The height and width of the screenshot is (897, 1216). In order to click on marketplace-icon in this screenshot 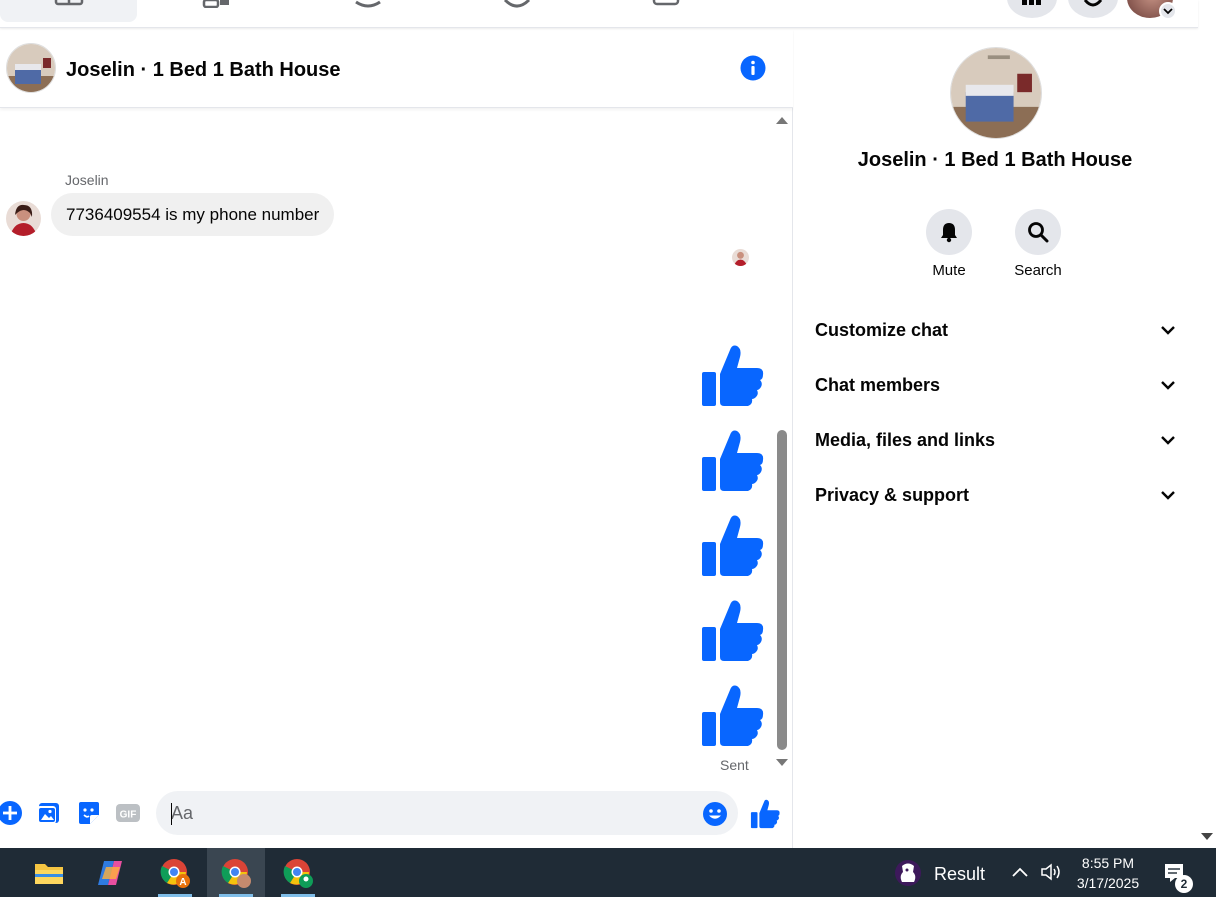, I will do `click(217, 4)`.